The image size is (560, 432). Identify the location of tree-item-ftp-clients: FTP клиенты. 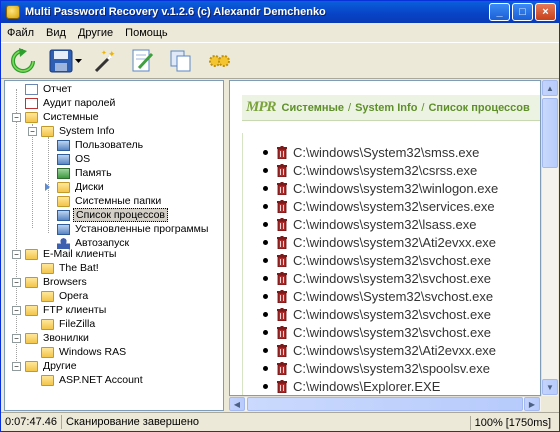
(66, 310).